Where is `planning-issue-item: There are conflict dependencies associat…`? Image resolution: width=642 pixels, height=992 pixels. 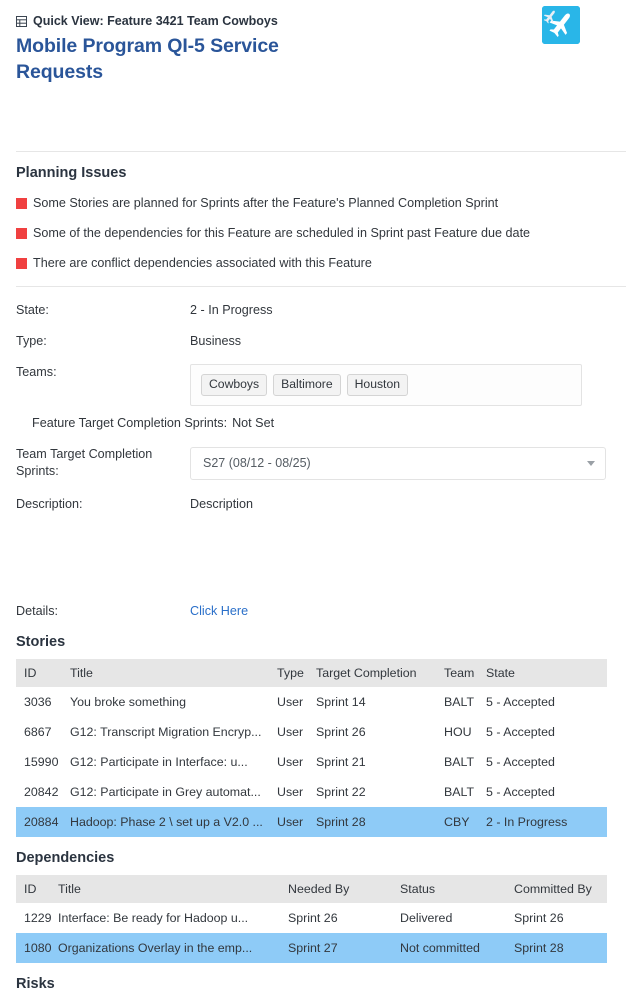 planning-issue-item: There are conflict dependencies associat… is located at coordinates (321, 263).